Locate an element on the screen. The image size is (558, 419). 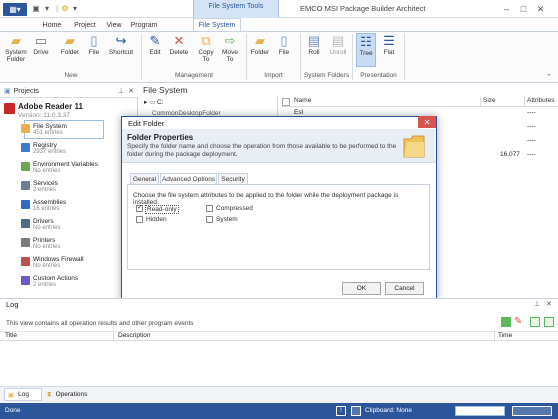
collapse-ribbon-icon: ⌃ is located at coordinates (549, 77).